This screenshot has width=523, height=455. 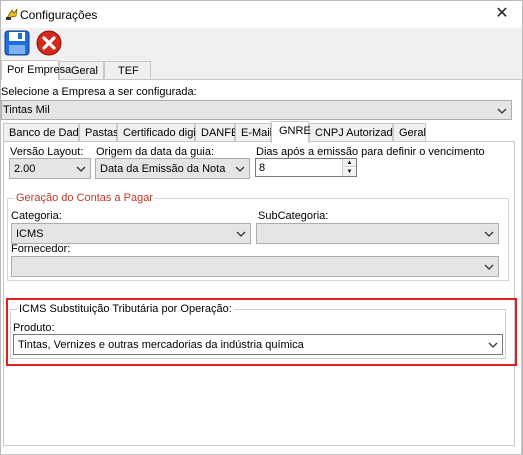 What do you see at coordinates (172, 168) in the screenshot?
I see `origem-data-select: Data da Emissão da Nota` at bounding box center [172, 168].